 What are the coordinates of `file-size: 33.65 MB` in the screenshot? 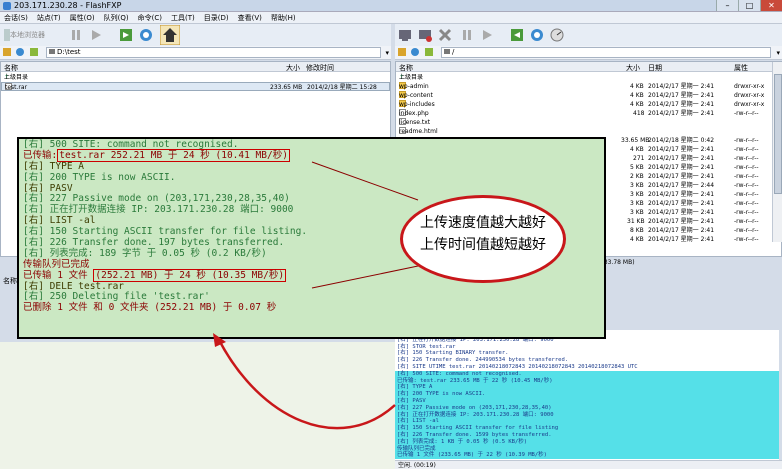 It's located at (635, 140).